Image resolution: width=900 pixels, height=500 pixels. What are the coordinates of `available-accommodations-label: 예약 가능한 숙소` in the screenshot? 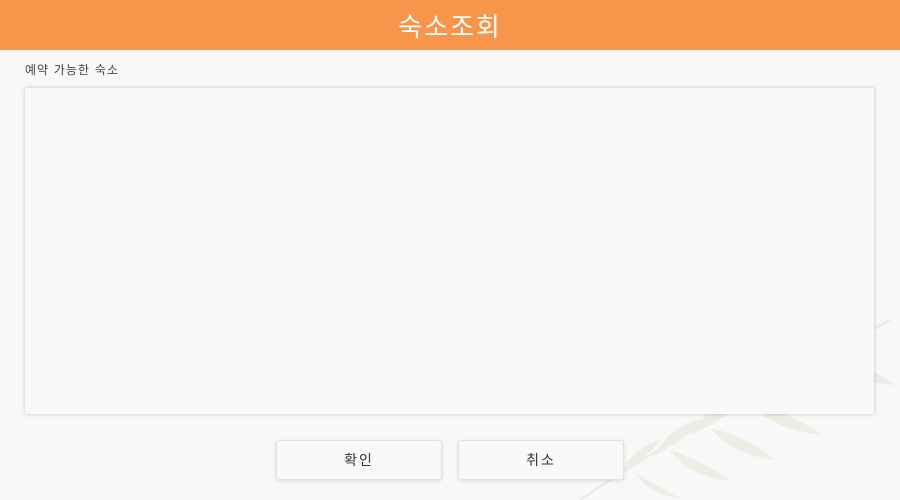 It's located at (72, 70).